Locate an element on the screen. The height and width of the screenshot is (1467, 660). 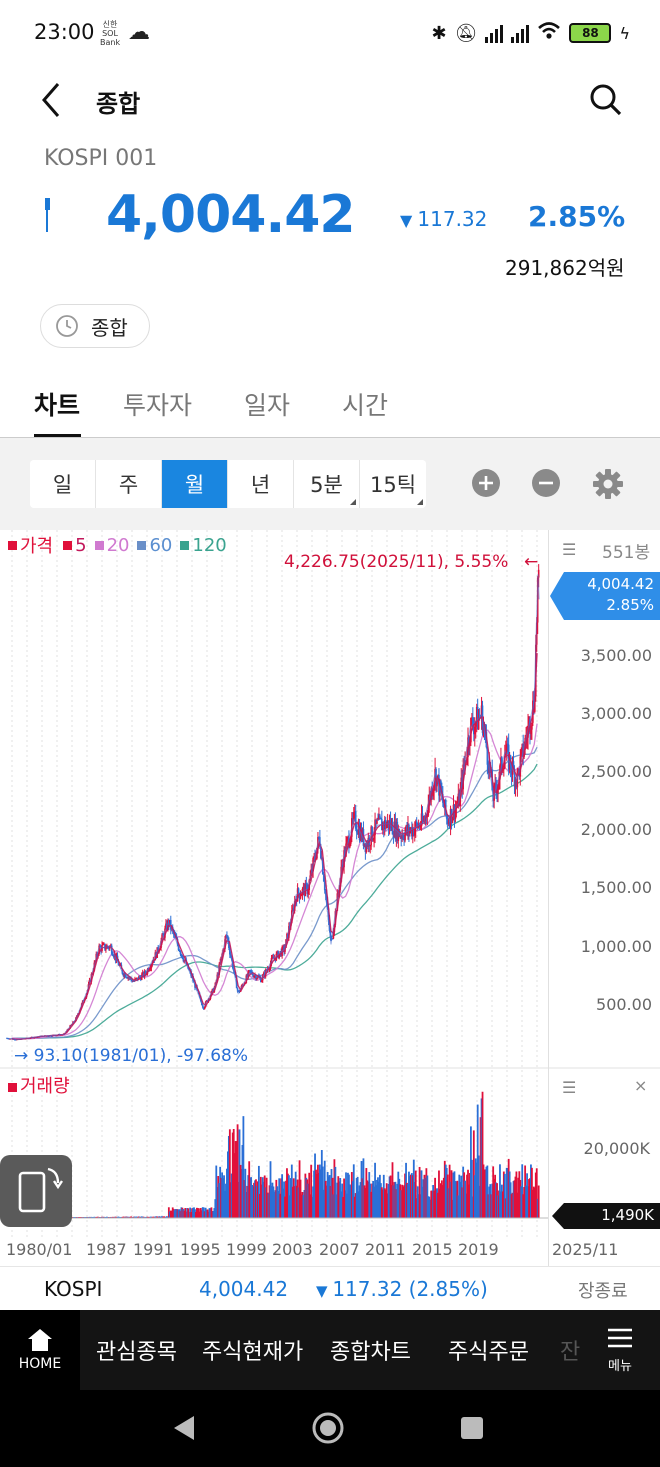
bottom-ticker: KOSPI 4,004.42 ▼ 117.32 (2.85%) 장종료 is located at coordinates (330, 1288).